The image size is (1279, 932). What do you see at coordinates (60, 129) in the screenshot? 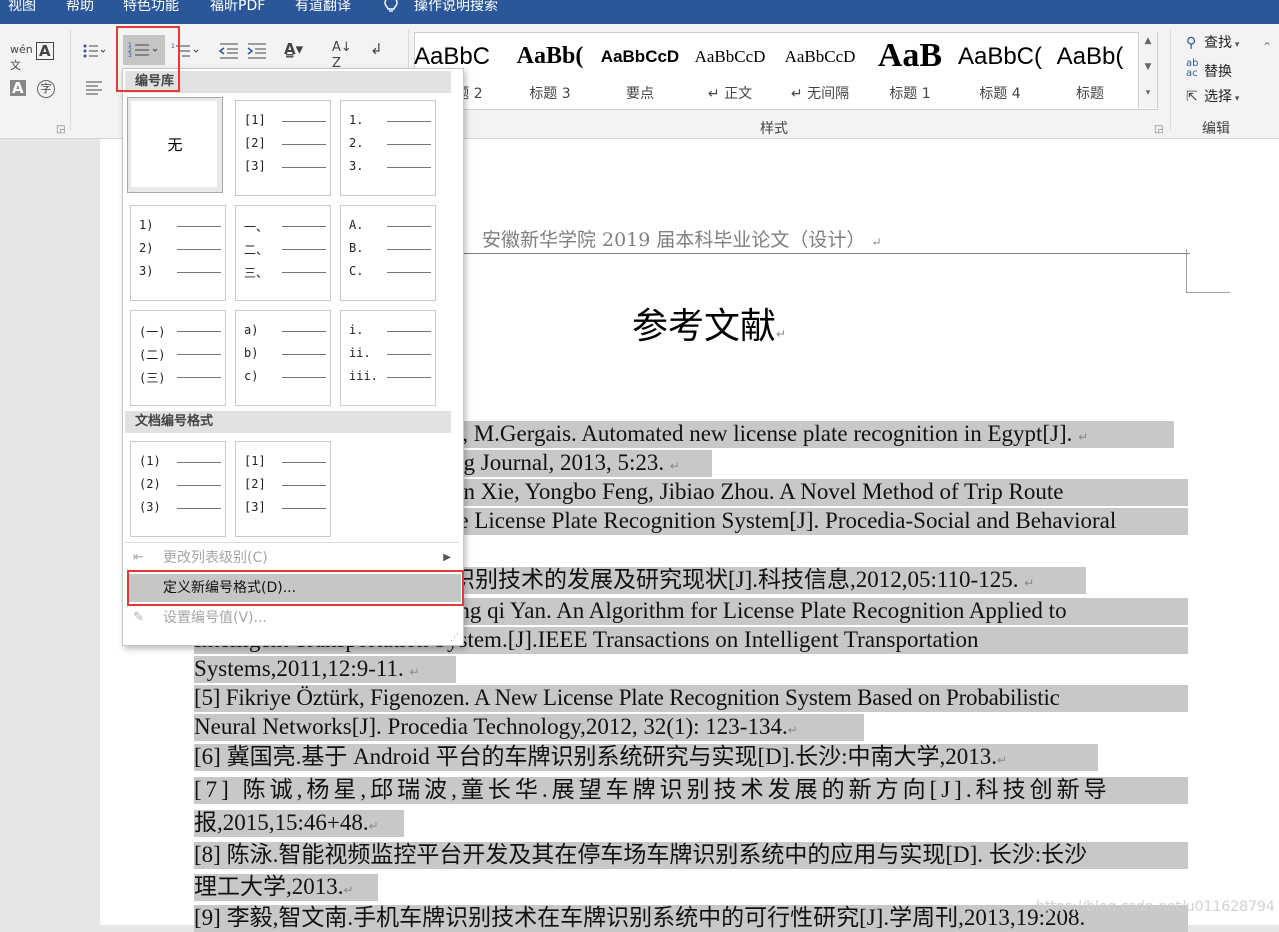
I see `font-dialog-launcher-icon: ◲` at bounding box center [60, 129].